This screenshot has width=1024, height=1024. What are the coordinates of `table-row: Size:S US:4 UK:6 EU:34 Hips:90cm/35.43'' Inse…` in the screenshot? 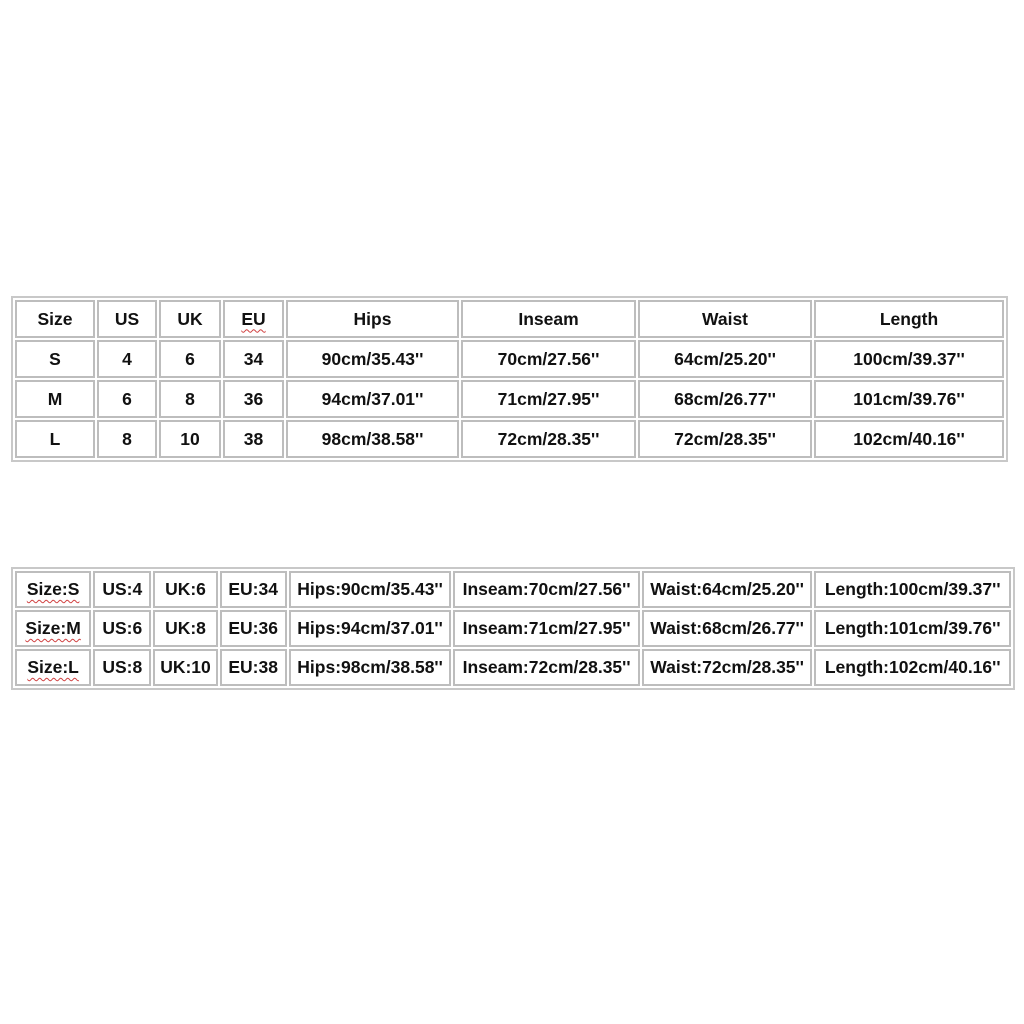 It's located at (513, 589).